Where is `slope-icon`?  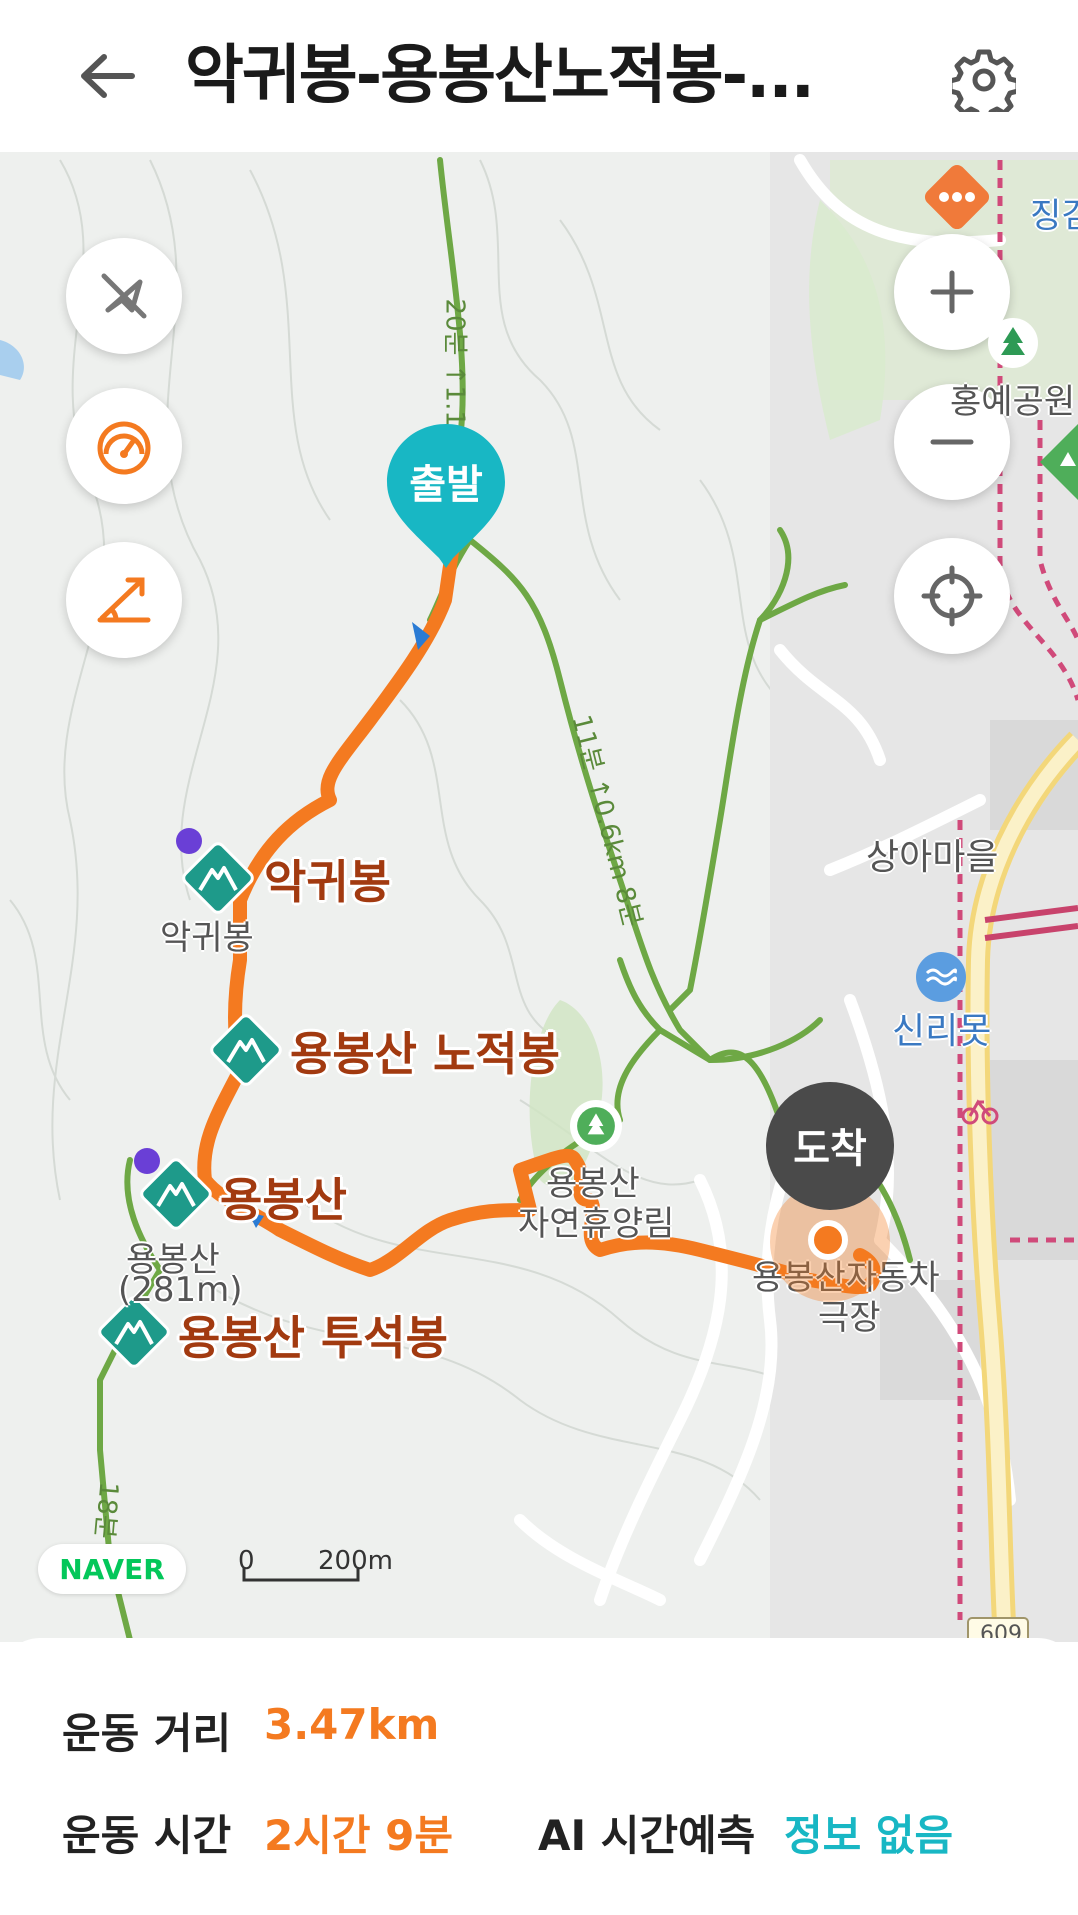 slope-icon is located at coordinates (124, 600).